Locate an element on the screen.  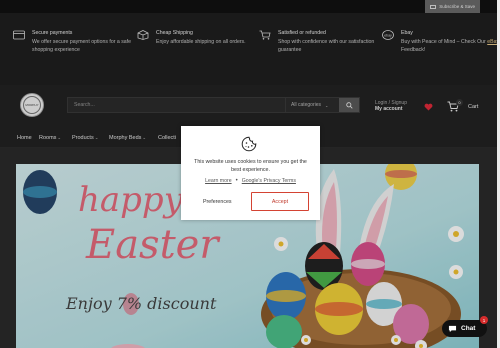
chat-label: Chat is located at coordinates (468, 328).